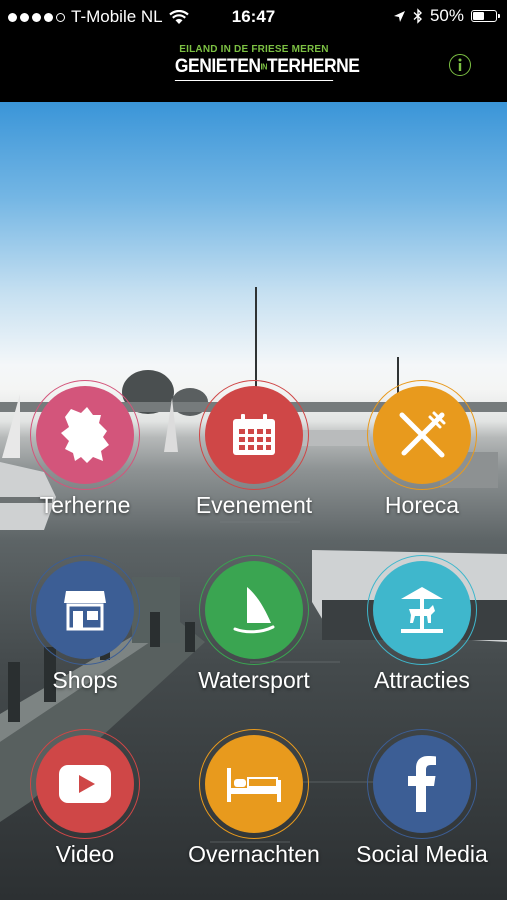 Image resolution: width=507 pixels, height=900 pixels. I want to click on tile-label: Shops, so click(85, 680).